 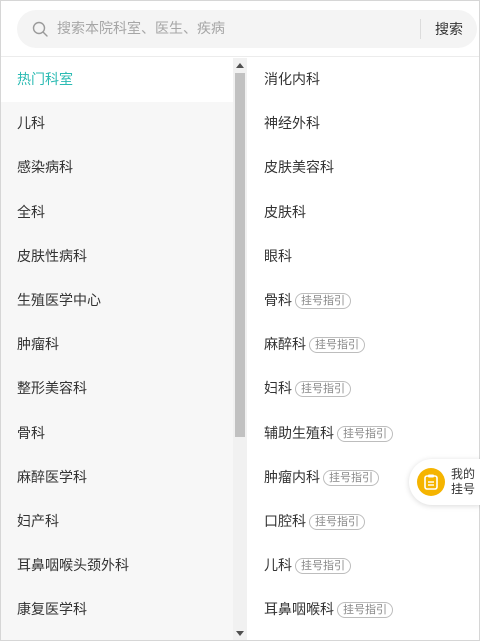 I want to click on department-item: 儿科, so click(x=117, y=124).